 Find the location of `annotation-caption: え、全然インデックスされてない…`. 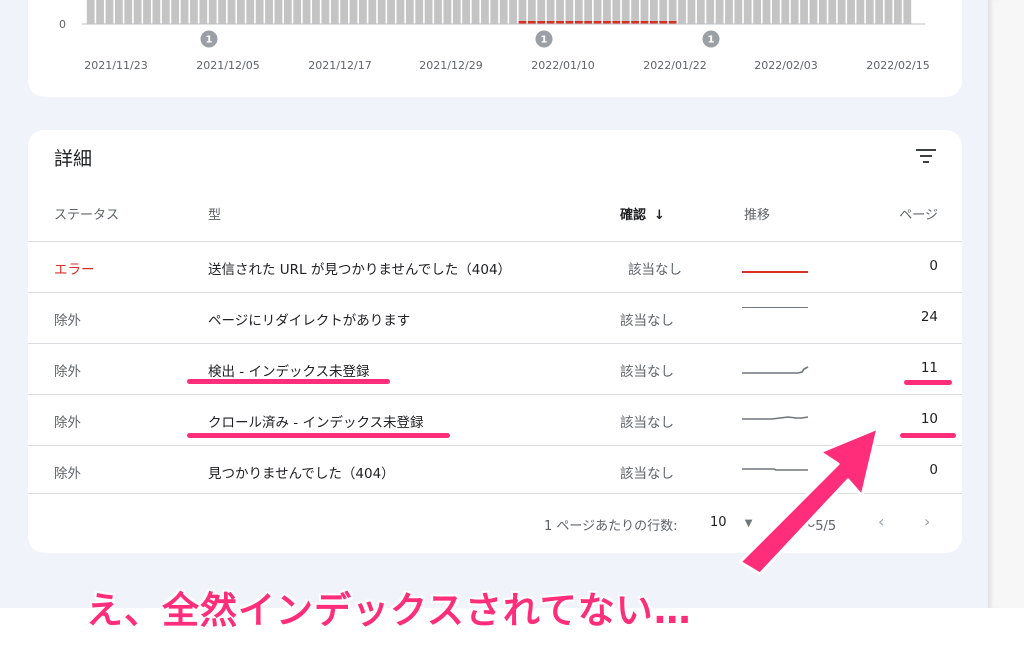

annotation-caption: え、全然インデックスされてない… is located at coordinates (389, 610).